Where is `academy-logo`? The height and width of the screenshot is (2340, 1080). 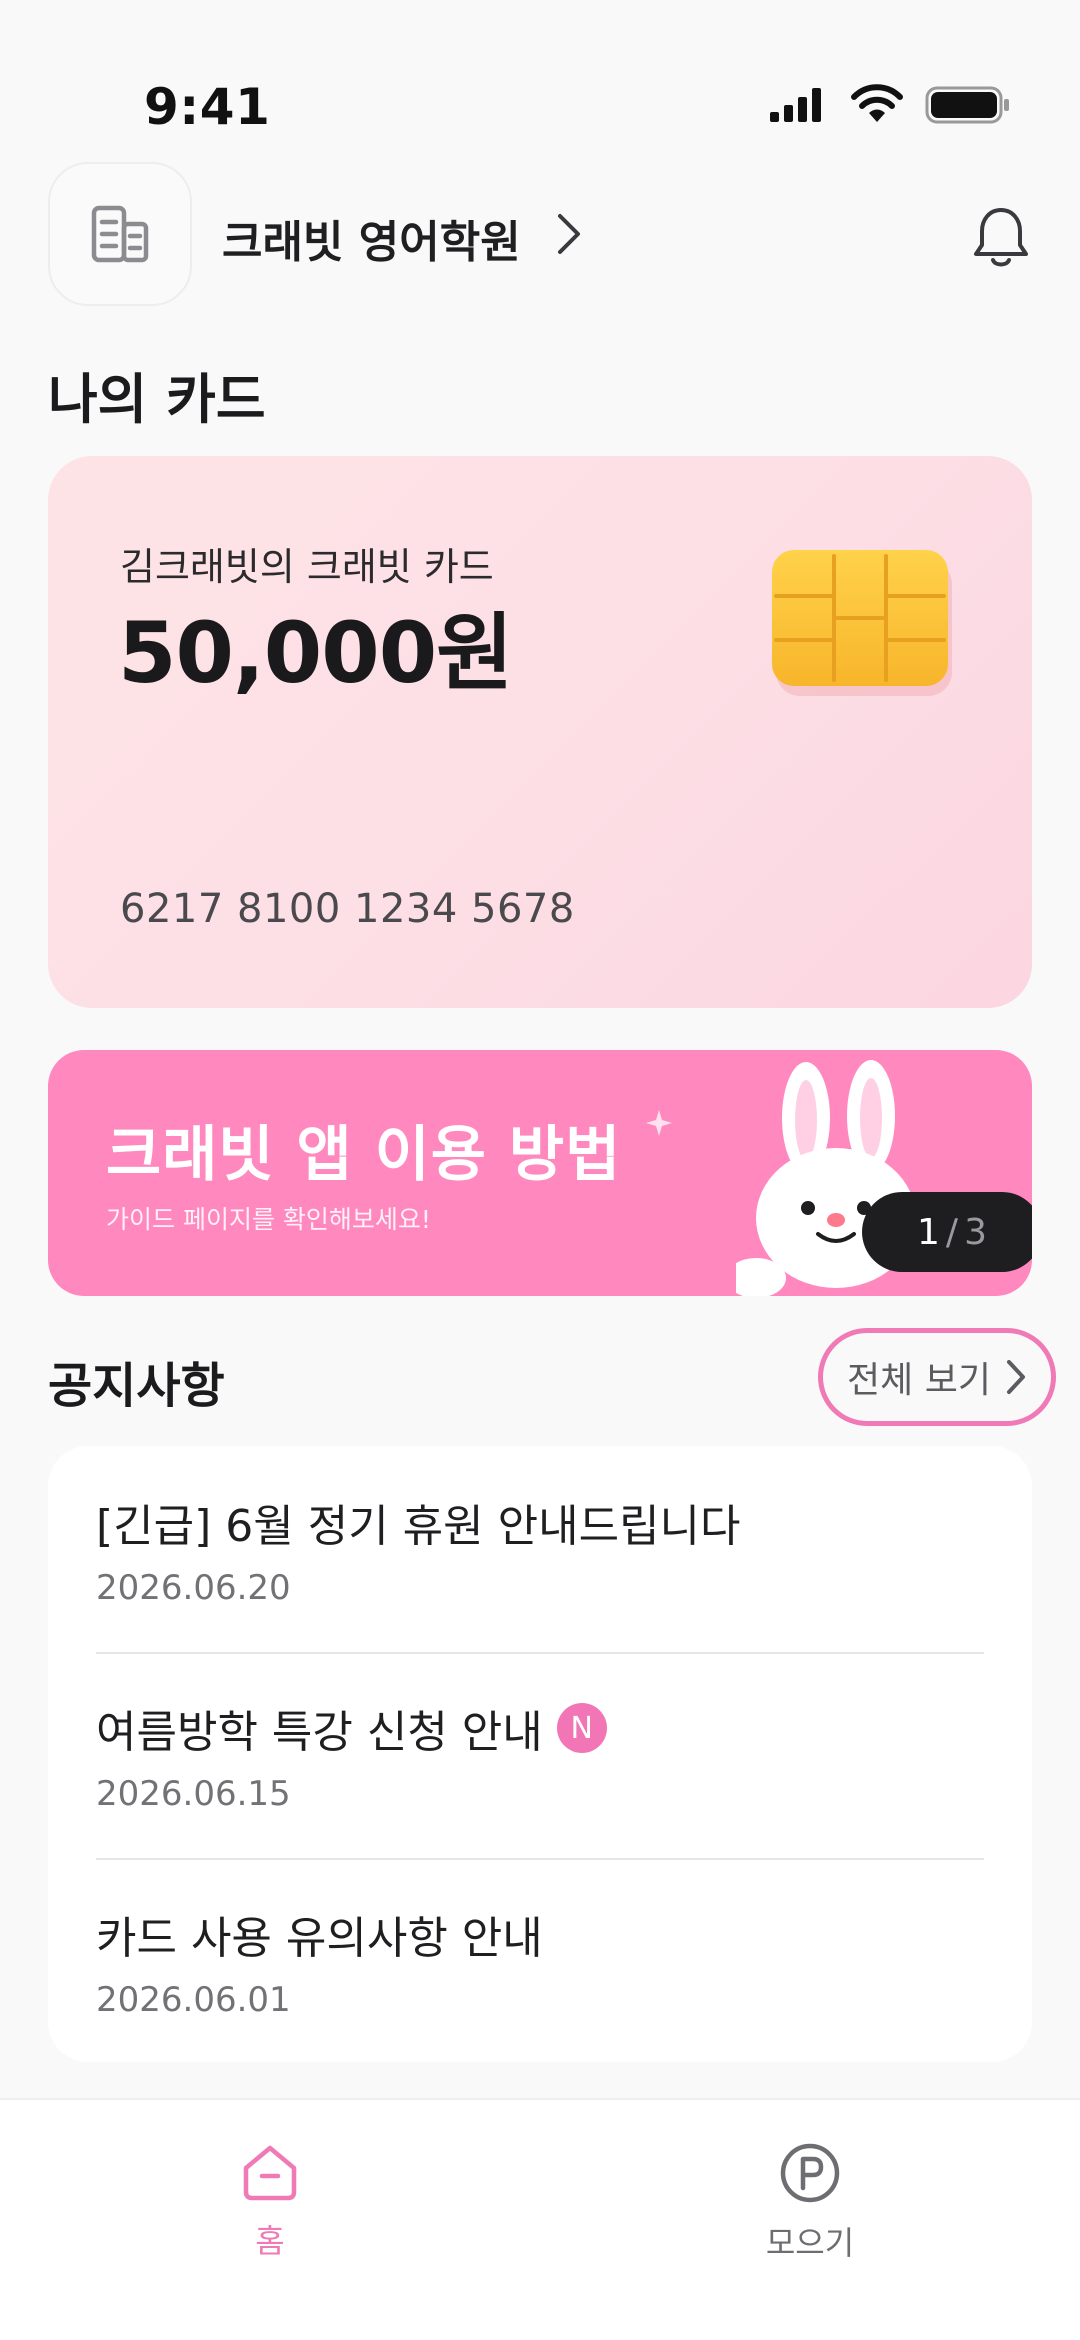 academy-logo is located at coordinates (120, 234).